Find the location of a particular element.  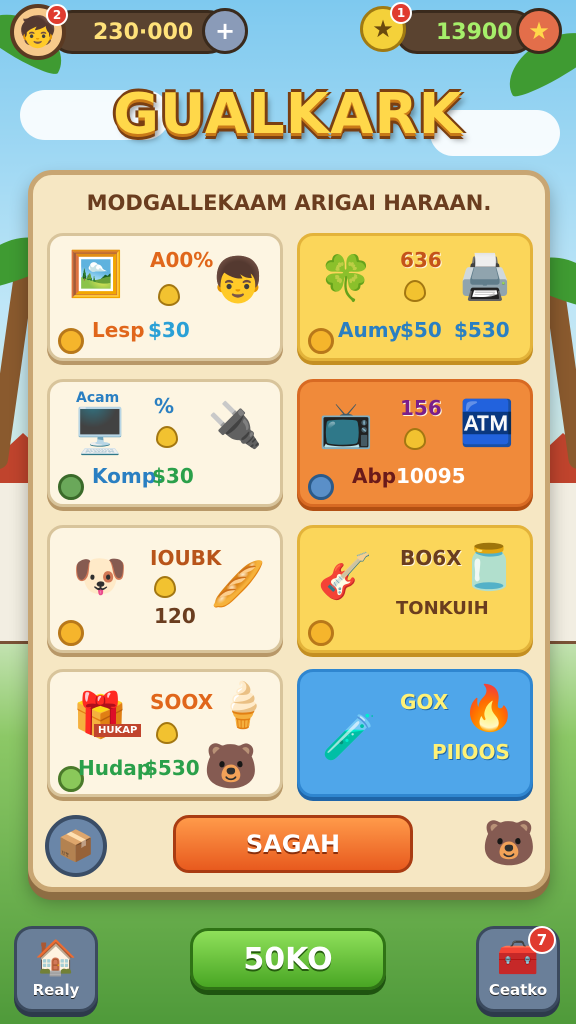

search-button: SAGAH is located at coordinates (293, 844).